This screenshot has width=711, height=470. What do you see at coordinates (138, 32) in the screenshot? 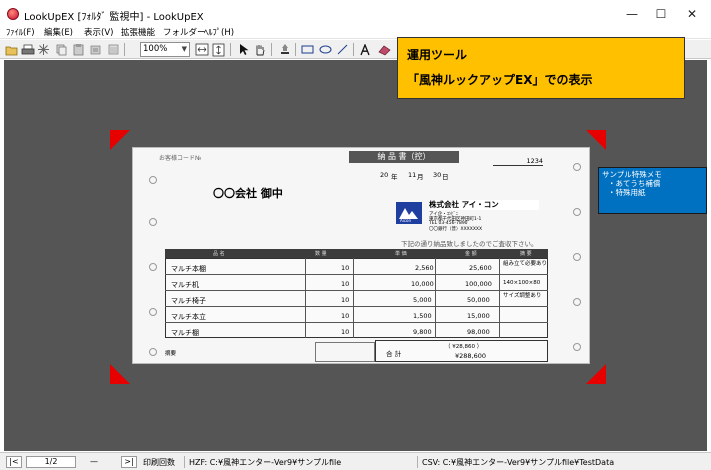
I see `menu-extensions: 拡張機能` at bounding box center [138, 32].